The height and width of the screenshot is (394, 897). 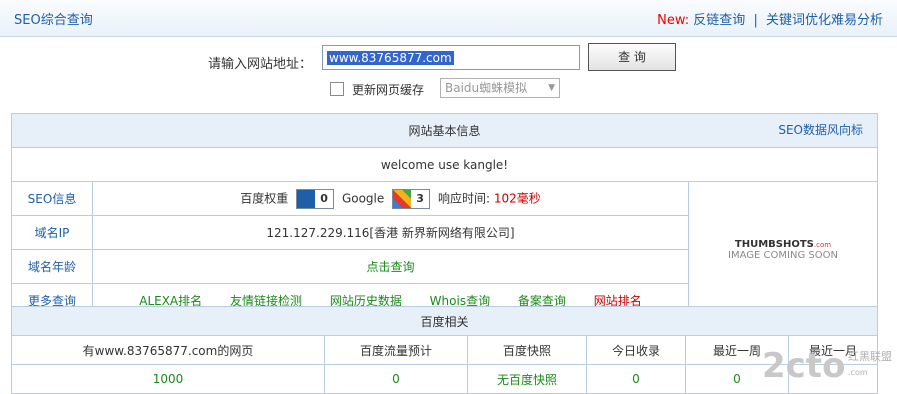 I want to click on baidu-traffic-value: 0, so click(x=396, y=379).